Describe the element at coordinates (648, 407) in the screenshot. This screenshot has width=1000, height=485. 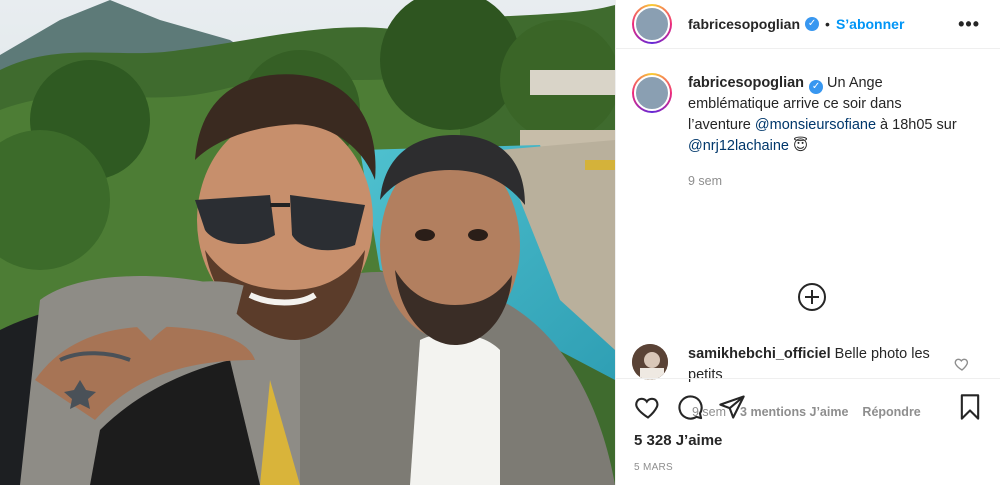
I see `like-heart-icon` at that location.